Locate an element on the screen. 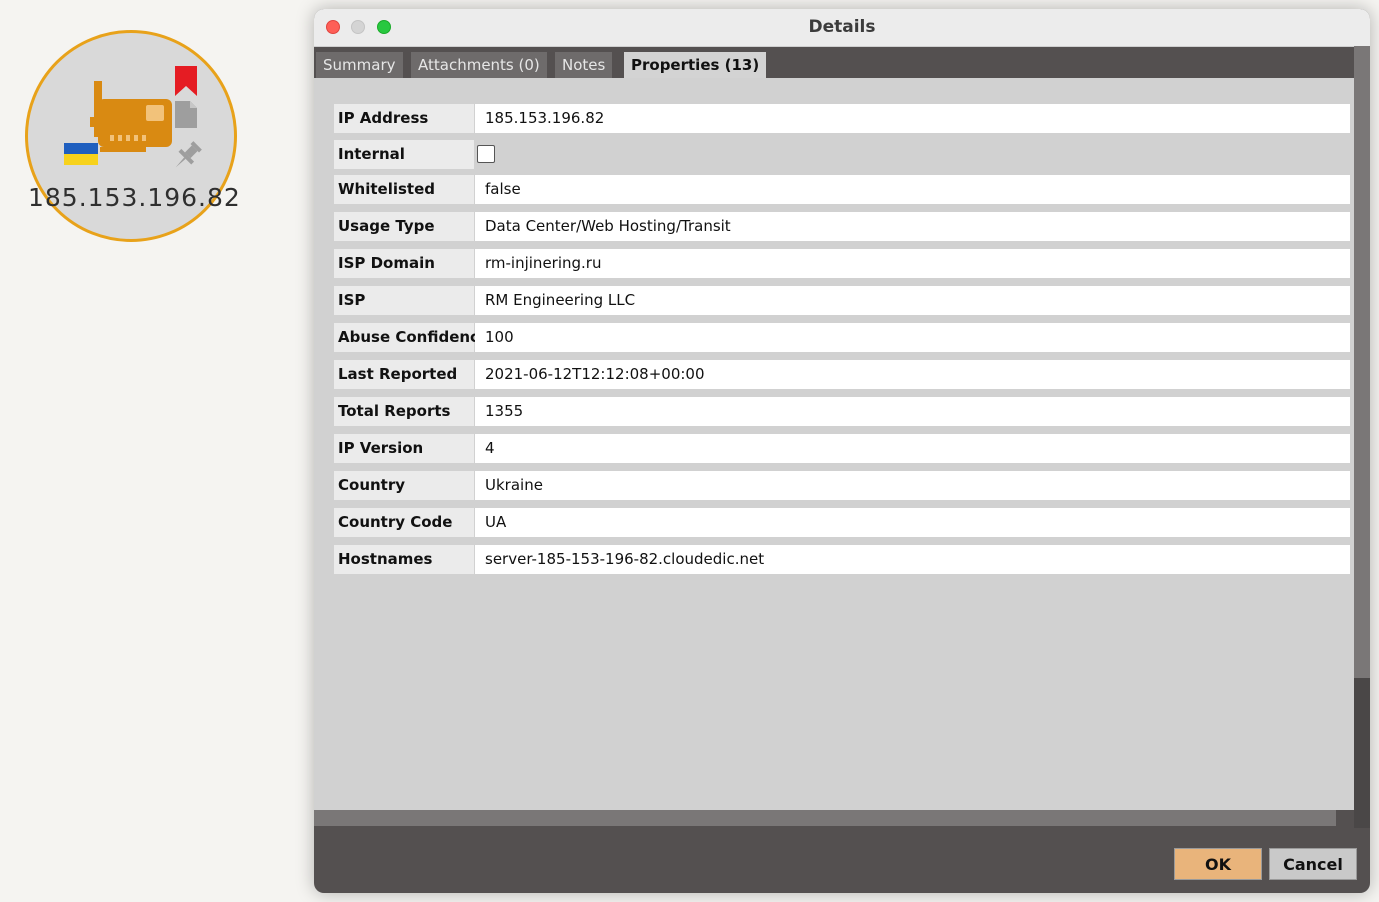 The width and height of the screenshot is (1379, 902). cancel-button: Cancel is located at coordinates (1313, 864).